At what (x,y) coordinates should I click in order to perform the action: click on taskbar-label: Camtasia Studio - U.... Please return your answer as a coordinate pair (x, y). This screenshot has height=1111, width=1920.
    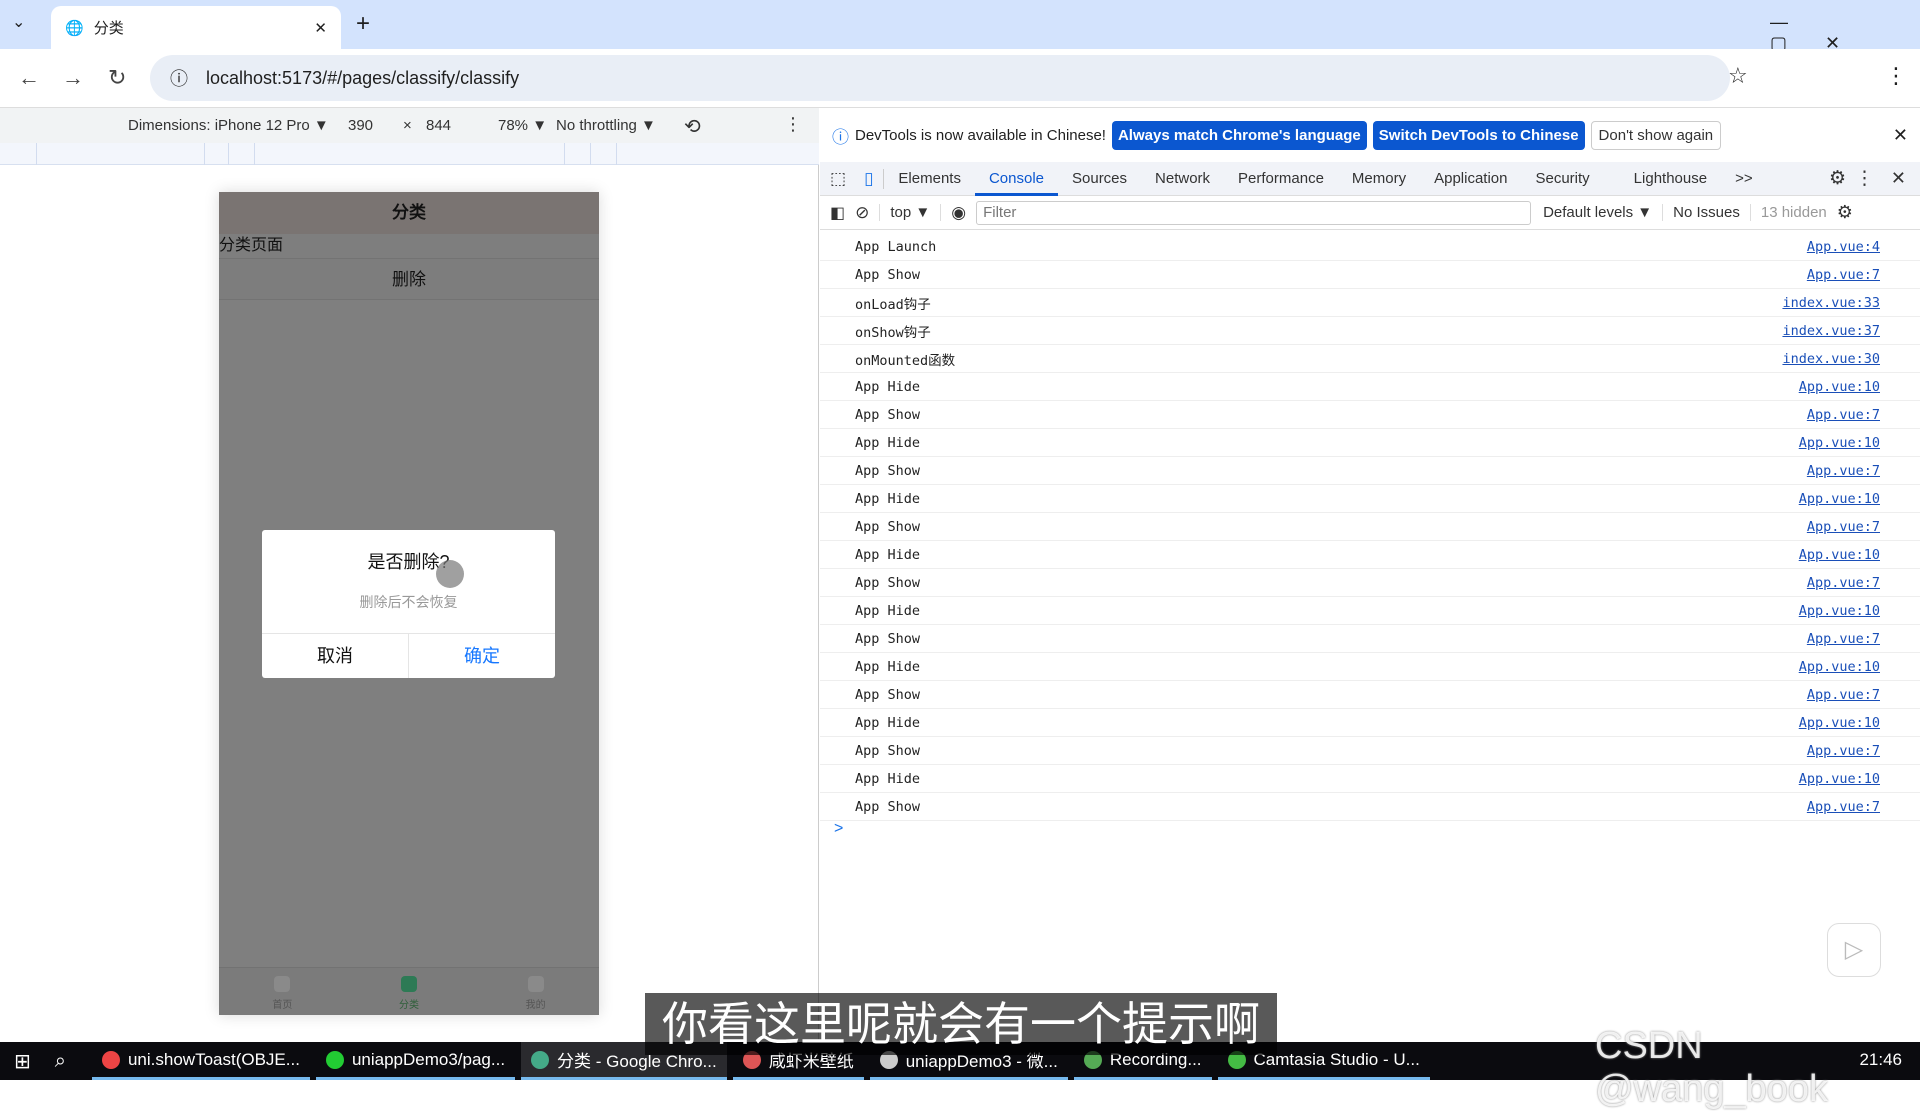
    Looking at the image, I should click on (1336, 1059).